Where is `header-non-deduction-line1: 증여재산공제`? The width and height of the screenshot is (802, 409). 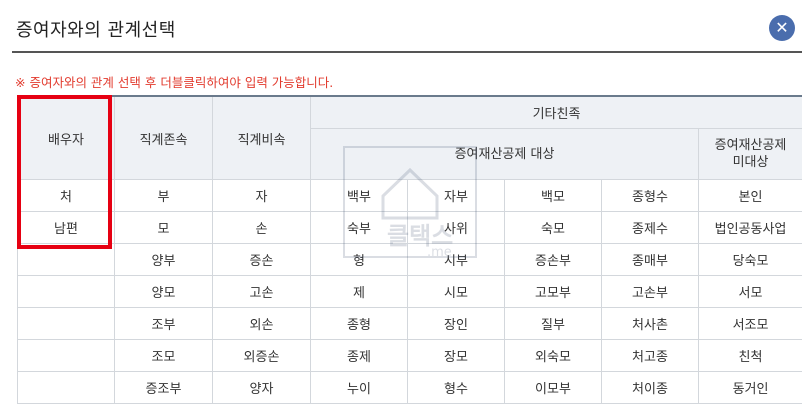
header-non-deduction-line1: 증여재산공제 is located at coordinates (750, 146).